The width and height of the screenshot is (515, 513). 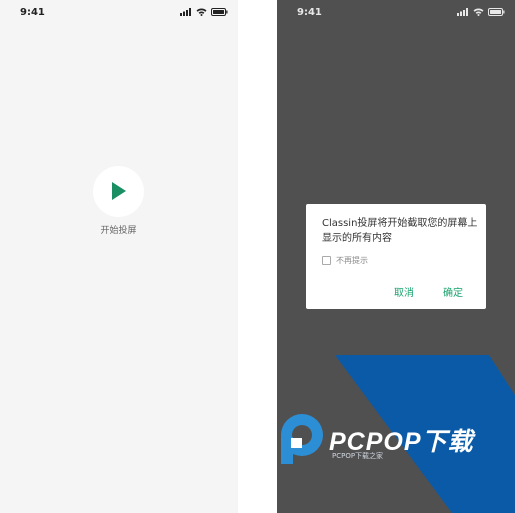 I want to click on play-icon, so click(x=119, y=191).